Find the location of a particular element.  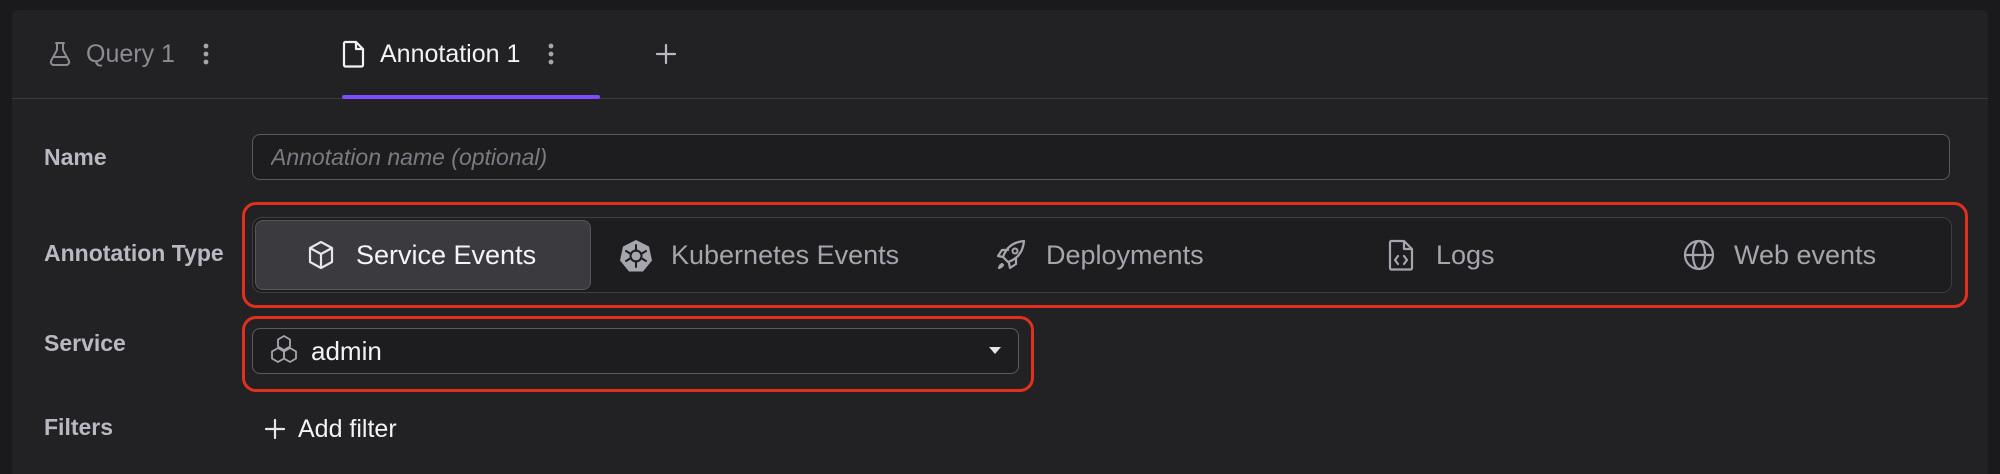

add-filter-button: Add filter is located at coordinates (329, 429).